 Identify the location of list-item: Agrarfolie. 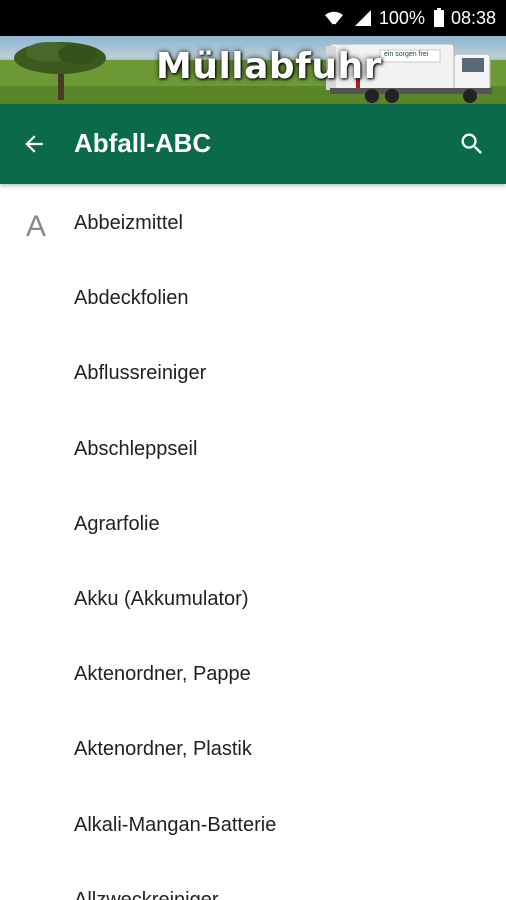
(117, 524).